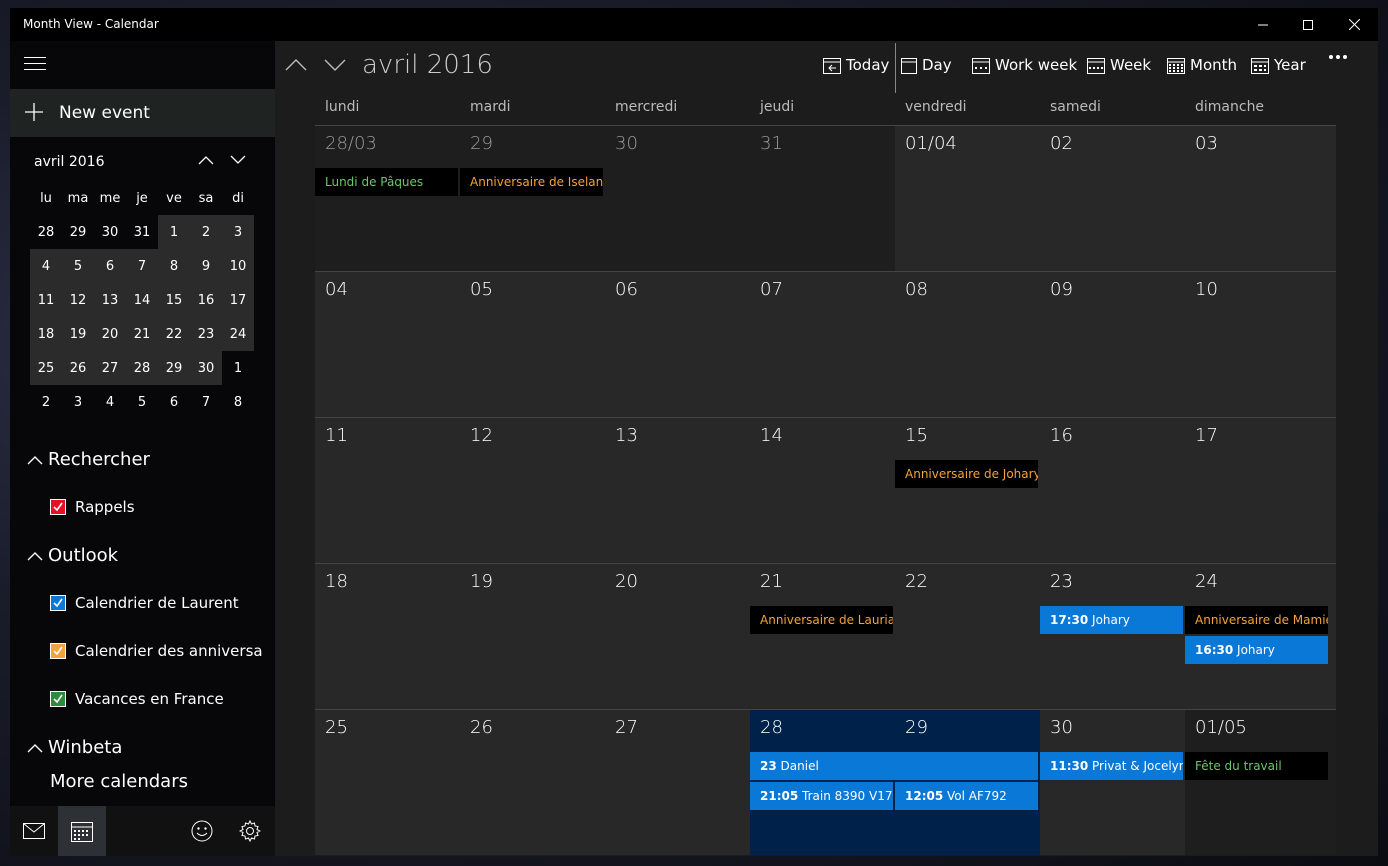  What do you see at coordinates (238, 161) in the screenshot?
I see `chevron-down-icon` at bounding box center [238, 161].